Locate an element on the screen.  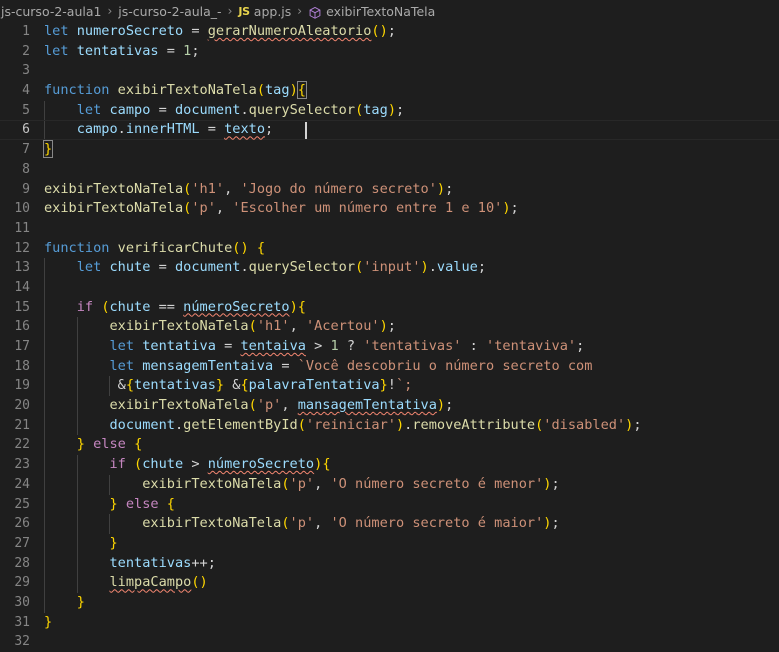
code-text: tentativas++; is located at coordinates (162, 562).